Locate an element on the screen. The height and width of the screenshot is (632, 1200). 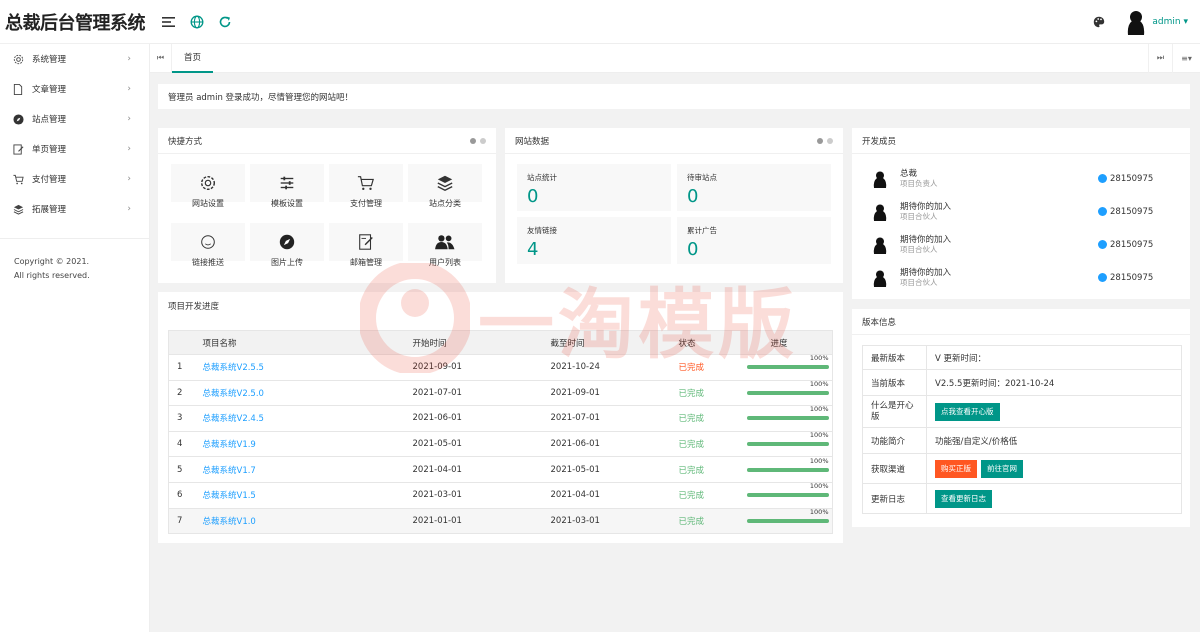
sidebar-item-label: 系统管理 is located at coordinates (49, 60).